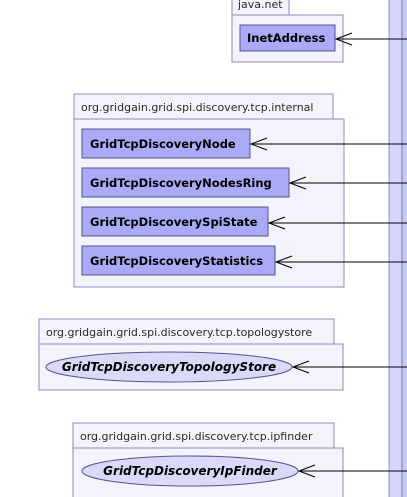  Describe the element at coordinates (185, 182) in the screenshot. I see `class-box-grid-tcp-discovery-nodes-ring` at that location.